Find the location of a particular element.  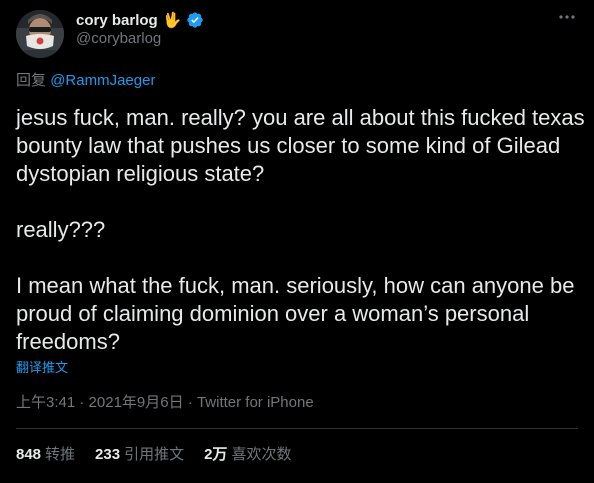

more-dots-icon is located at coordinates (567, 17).